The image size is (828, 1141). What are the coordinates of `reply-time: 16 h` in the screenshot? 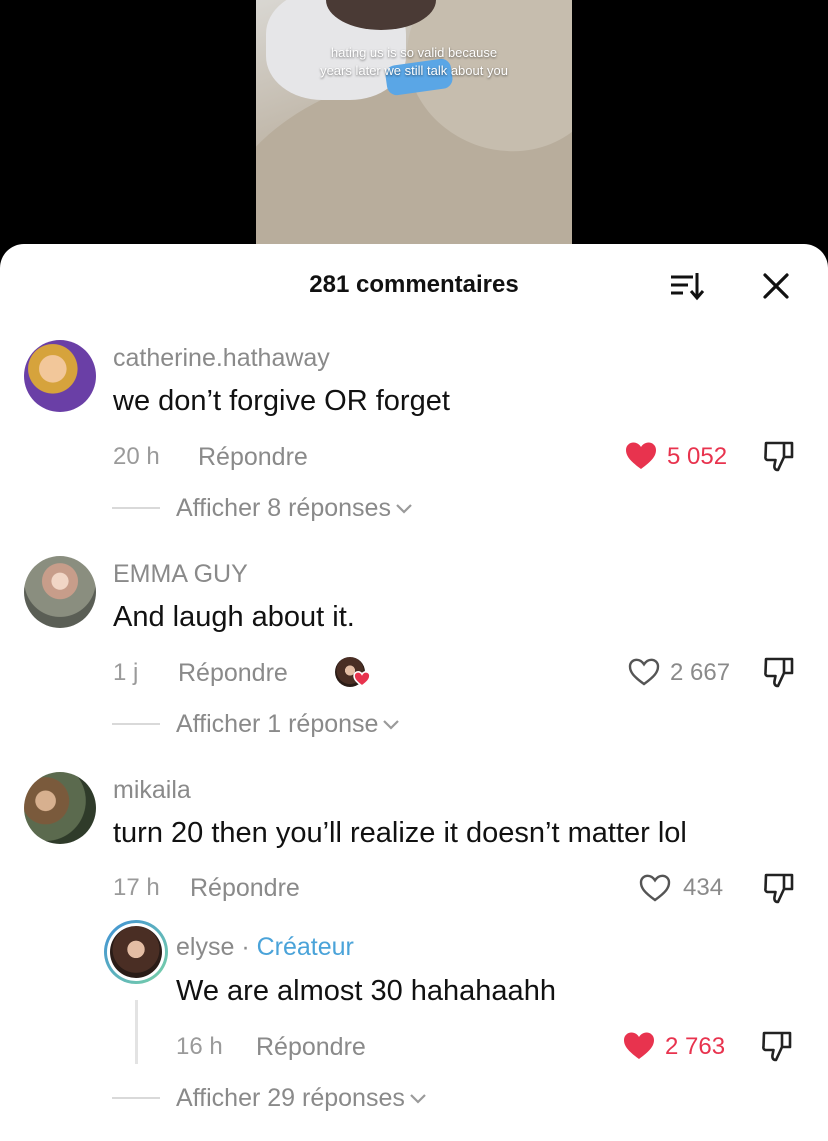 It's located at (199, 1046).